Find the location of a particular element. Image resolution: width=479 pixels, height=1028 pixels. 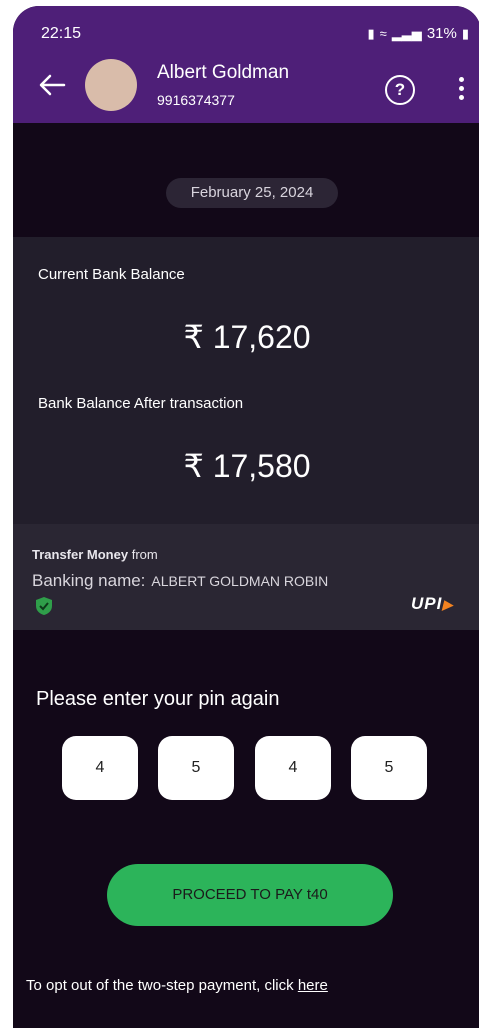

avatar is located at coordinates (111, 85).